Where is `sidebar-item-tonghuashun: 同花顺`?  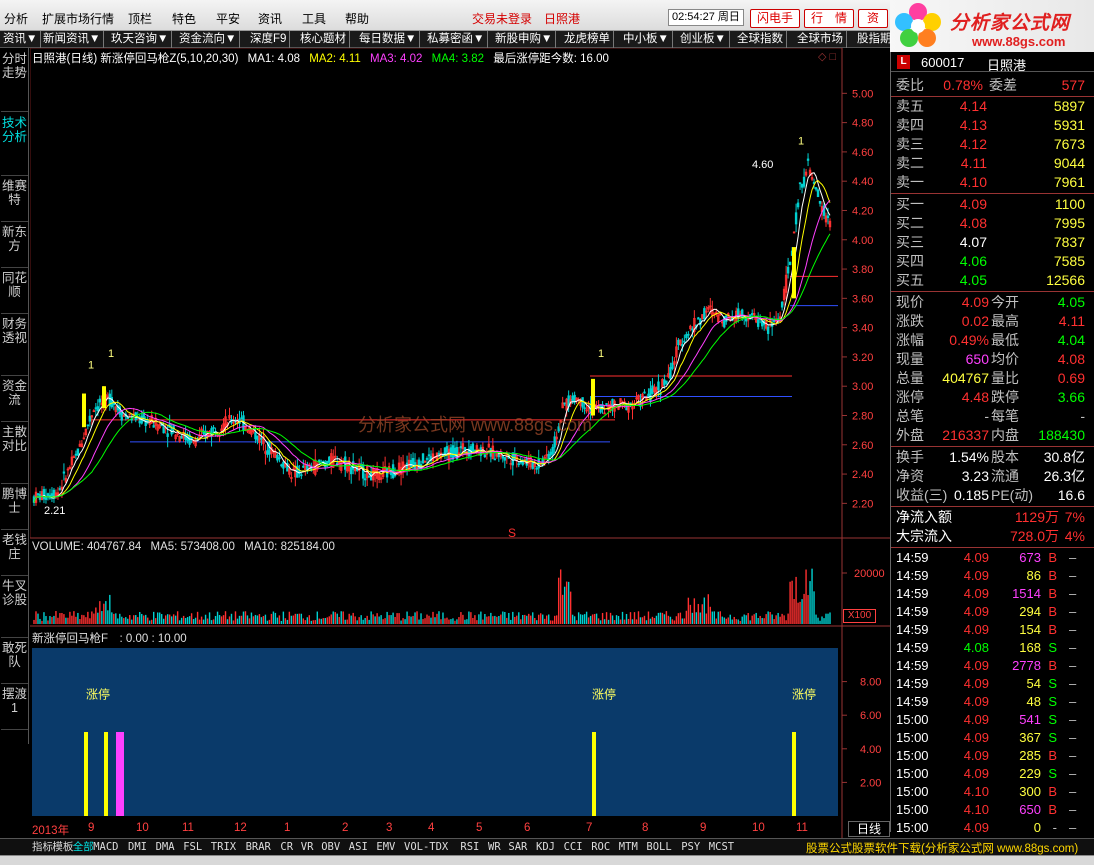 sidebar-item-tonghuashun: 同花顺 is located at coordinates (14, 292).